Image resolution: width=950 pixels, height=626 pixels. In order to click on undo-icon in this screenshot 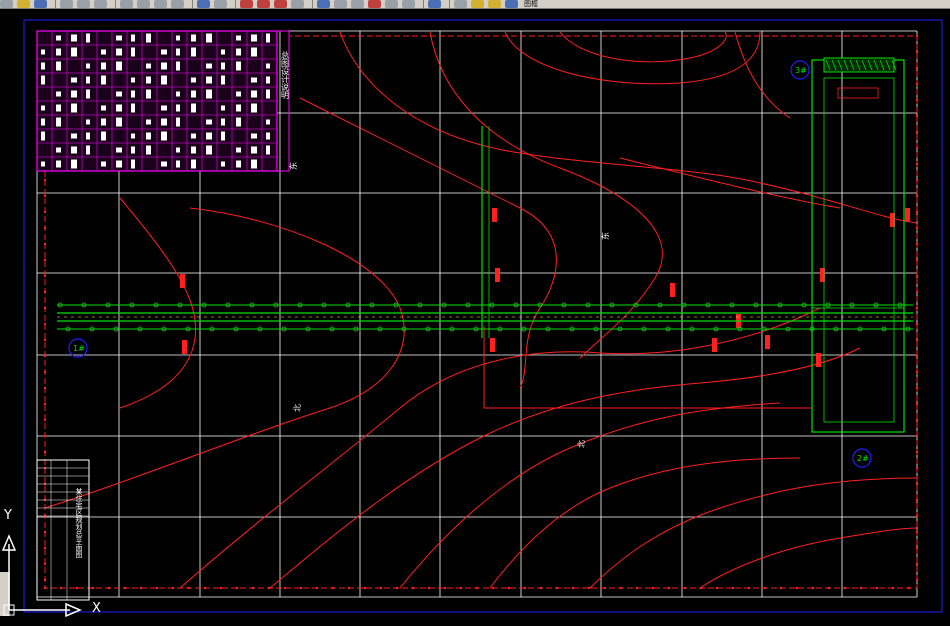, I will do `click(203, 4)`.